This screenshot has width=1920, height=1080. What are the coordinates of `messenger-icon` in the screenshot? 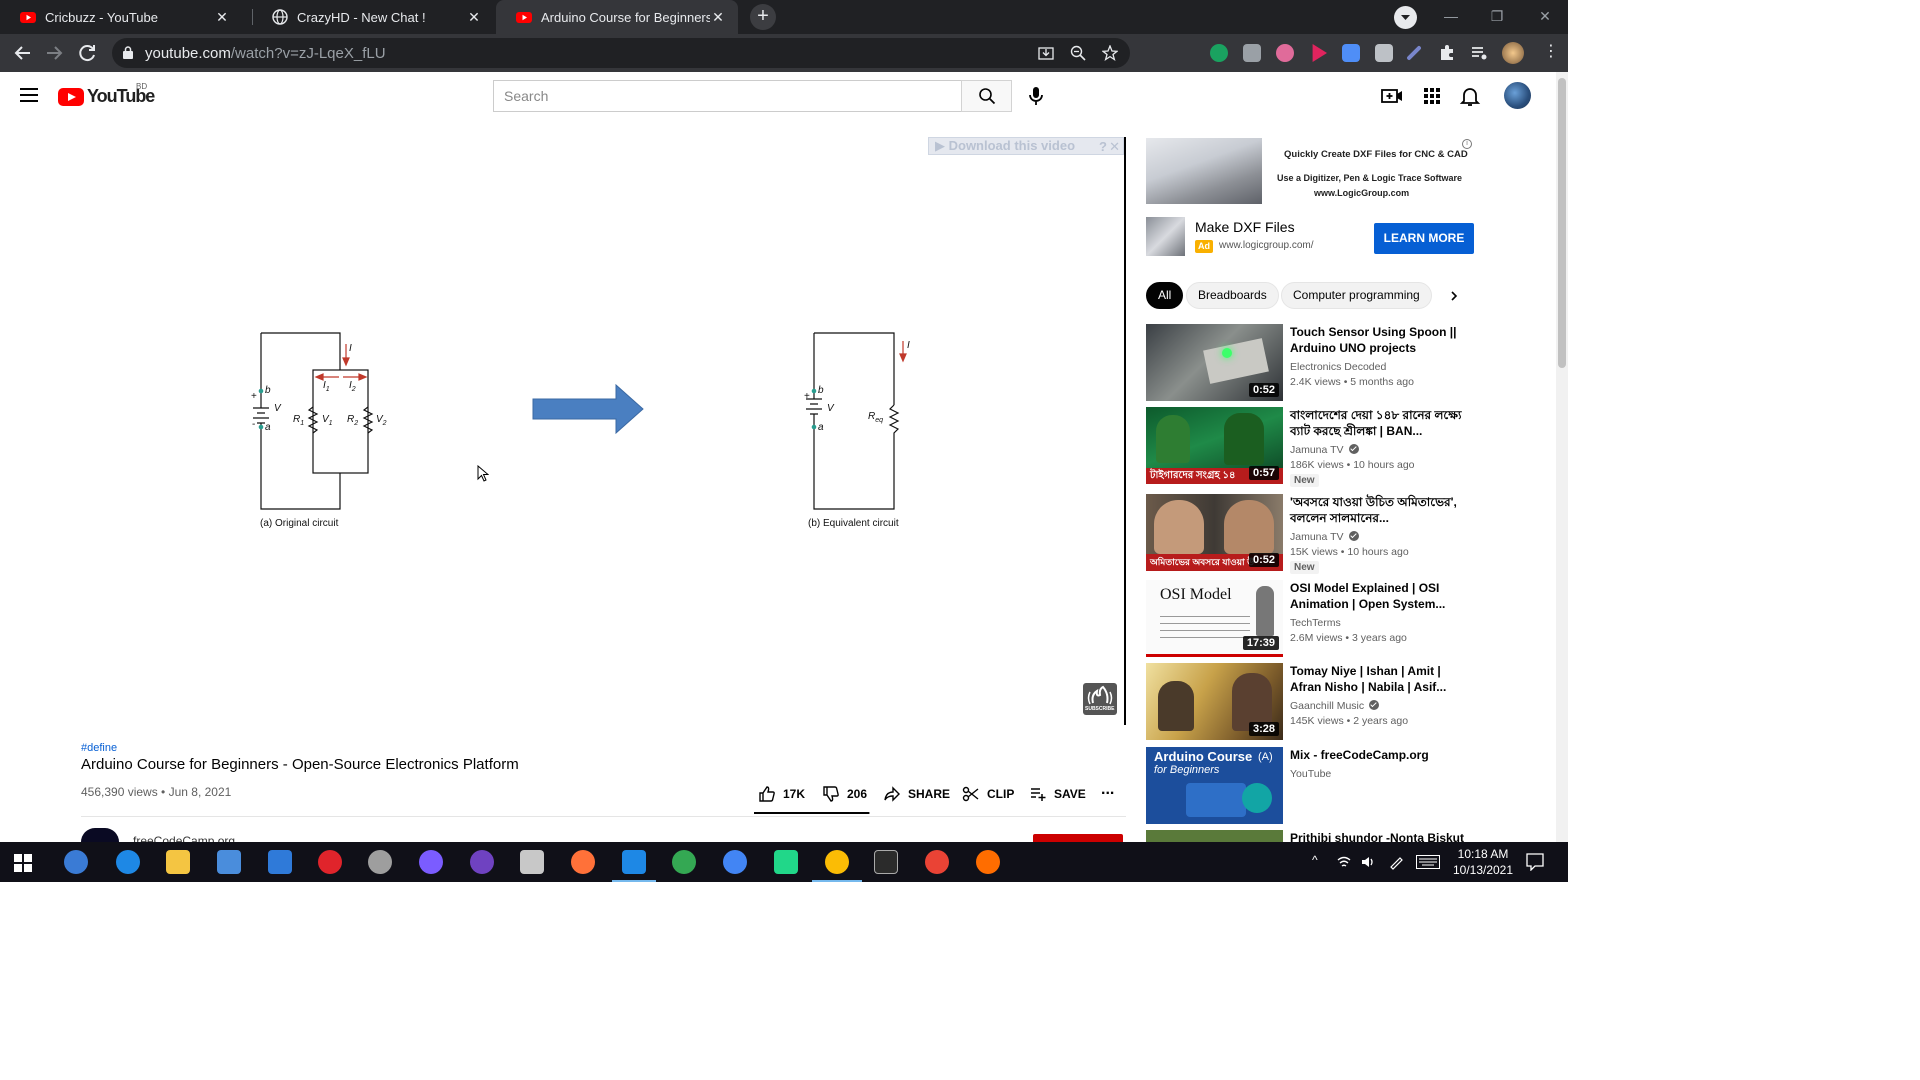 It's located at (431, 862).